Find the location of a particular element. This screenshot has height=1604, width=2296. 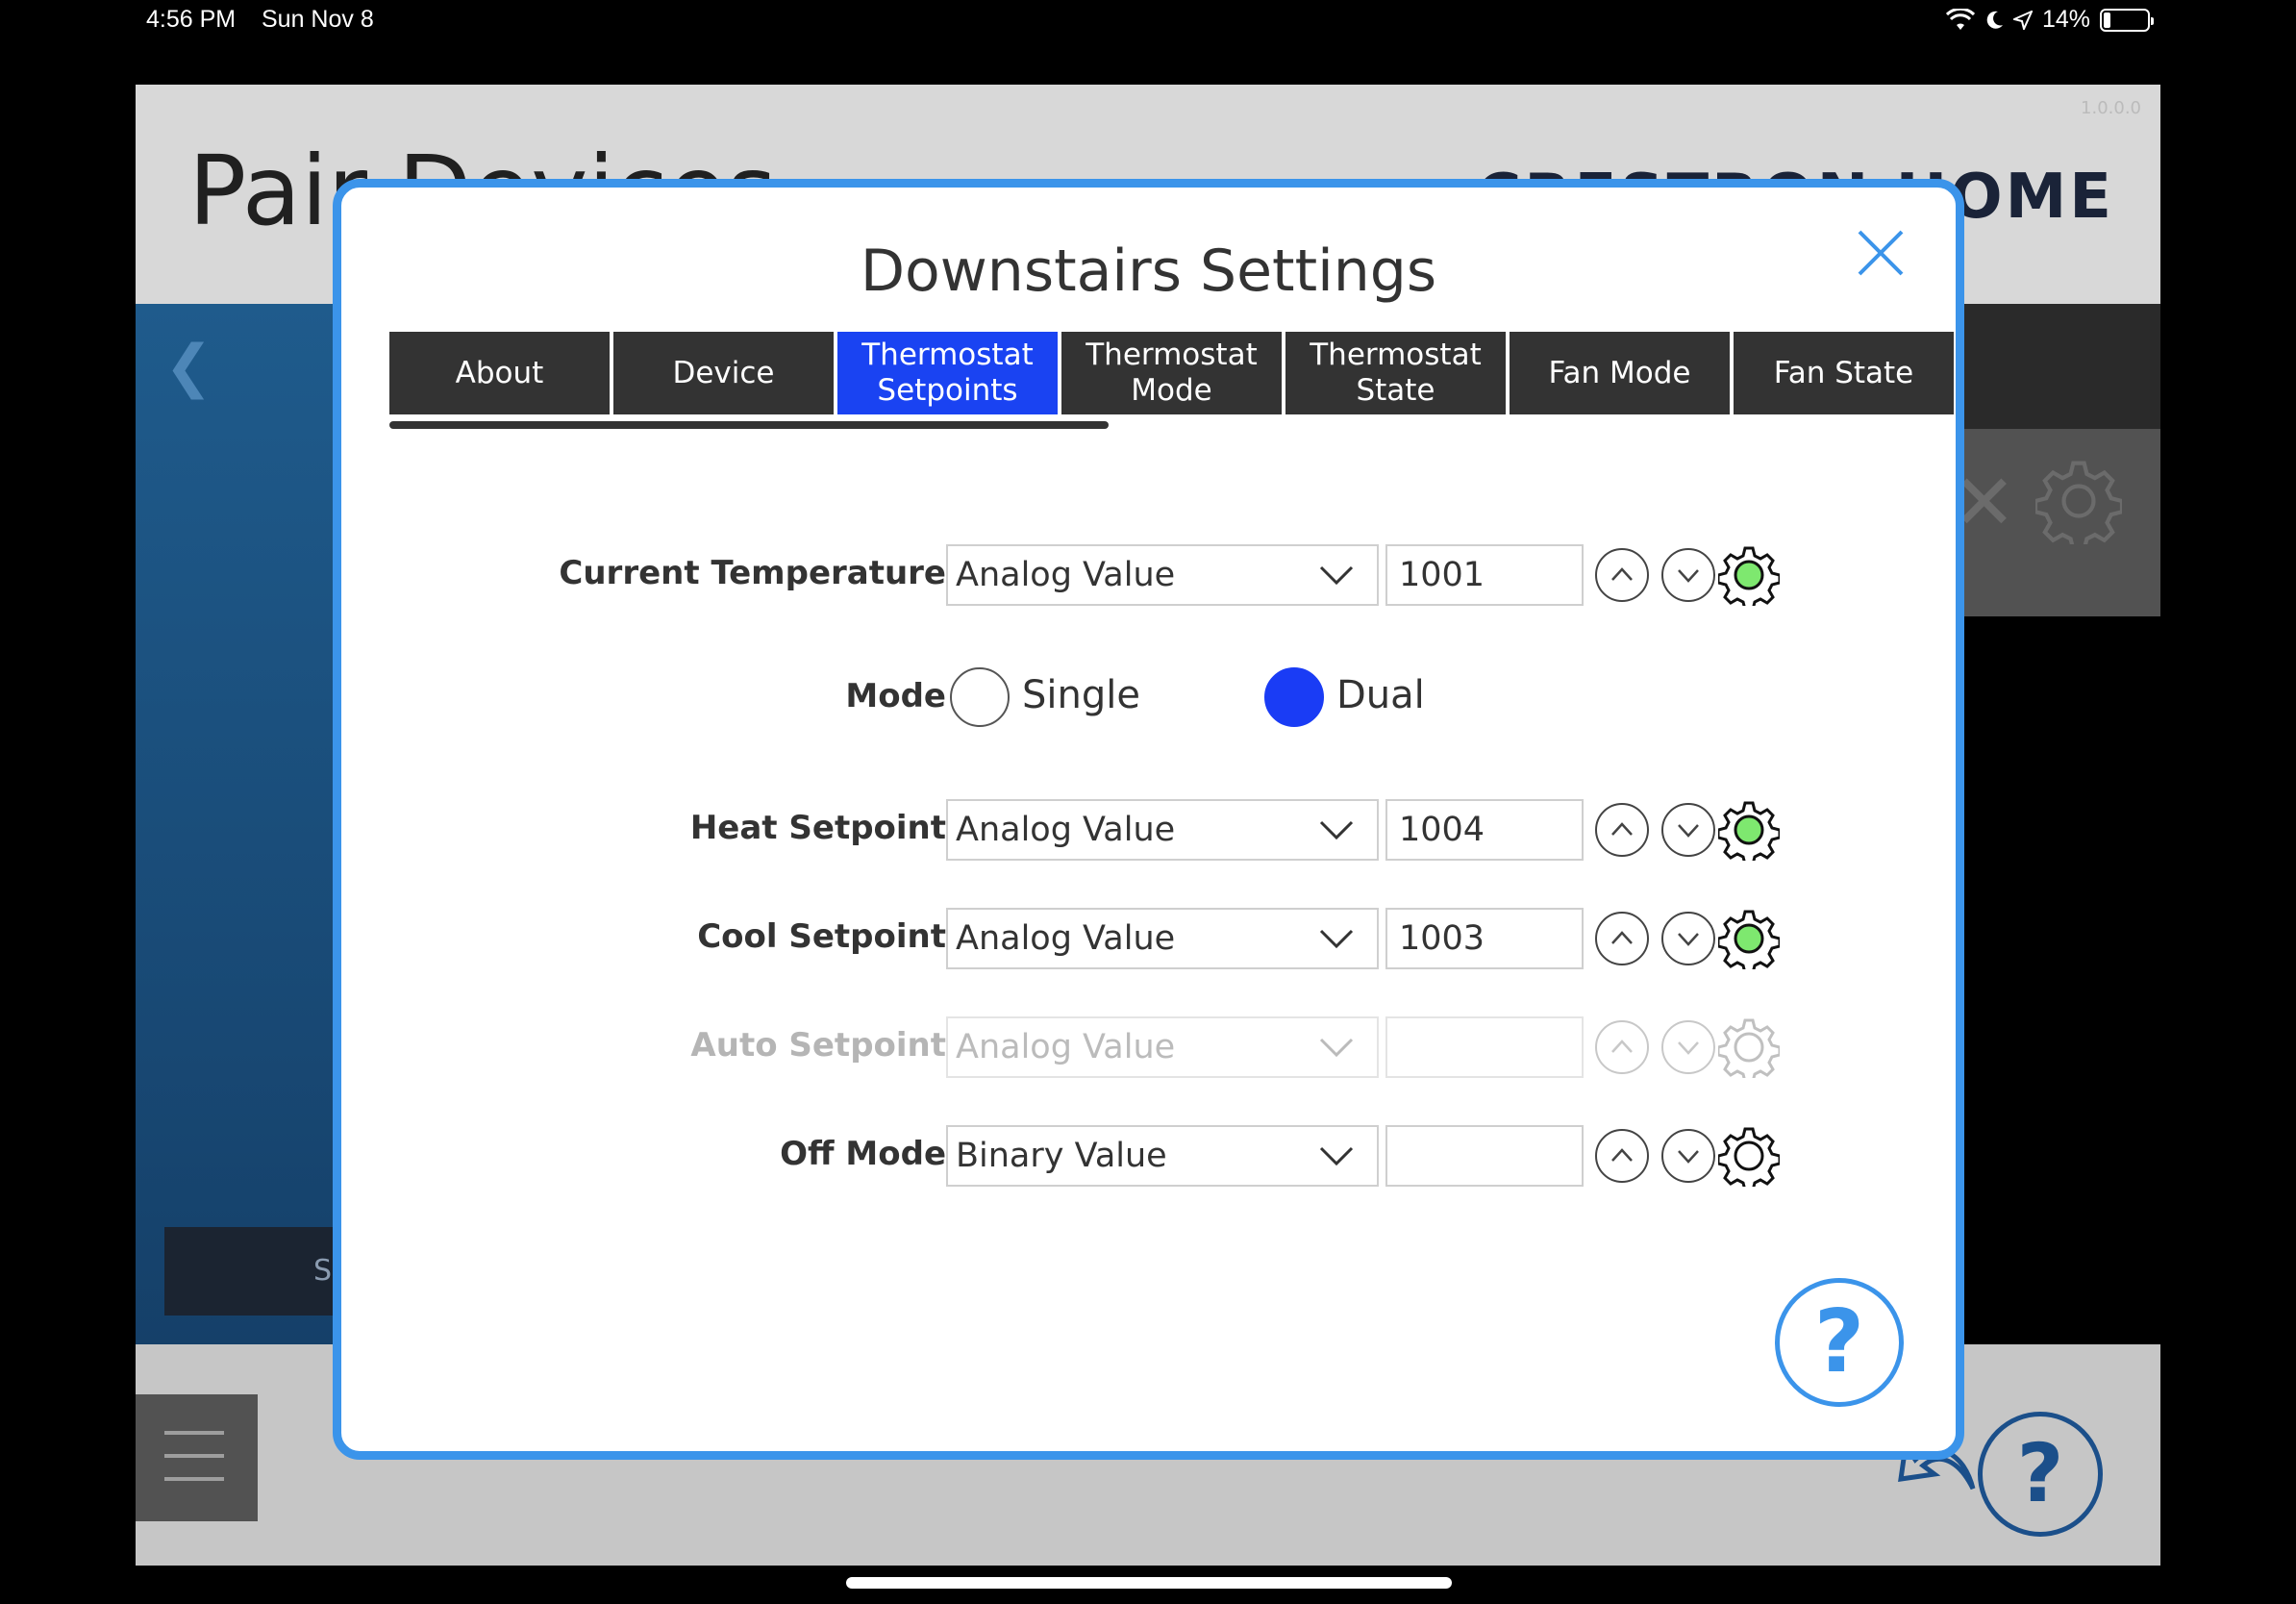

battery-percent: 14% is located at coordinates (2065, 19).